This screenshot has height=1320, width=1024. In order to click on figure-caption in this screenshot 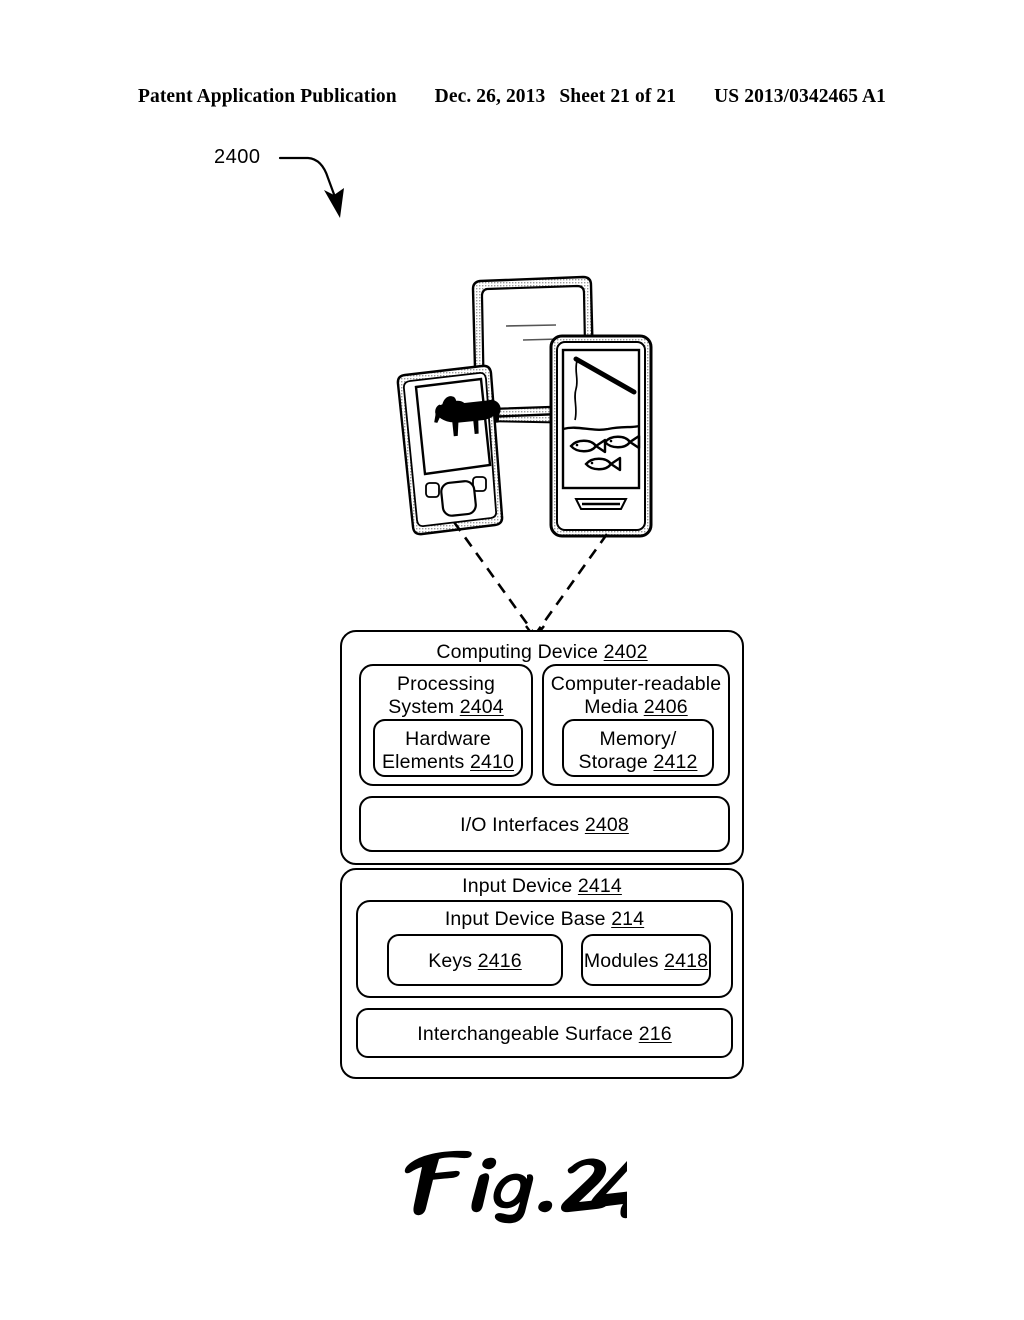, I will do `click(512, 1183)`.